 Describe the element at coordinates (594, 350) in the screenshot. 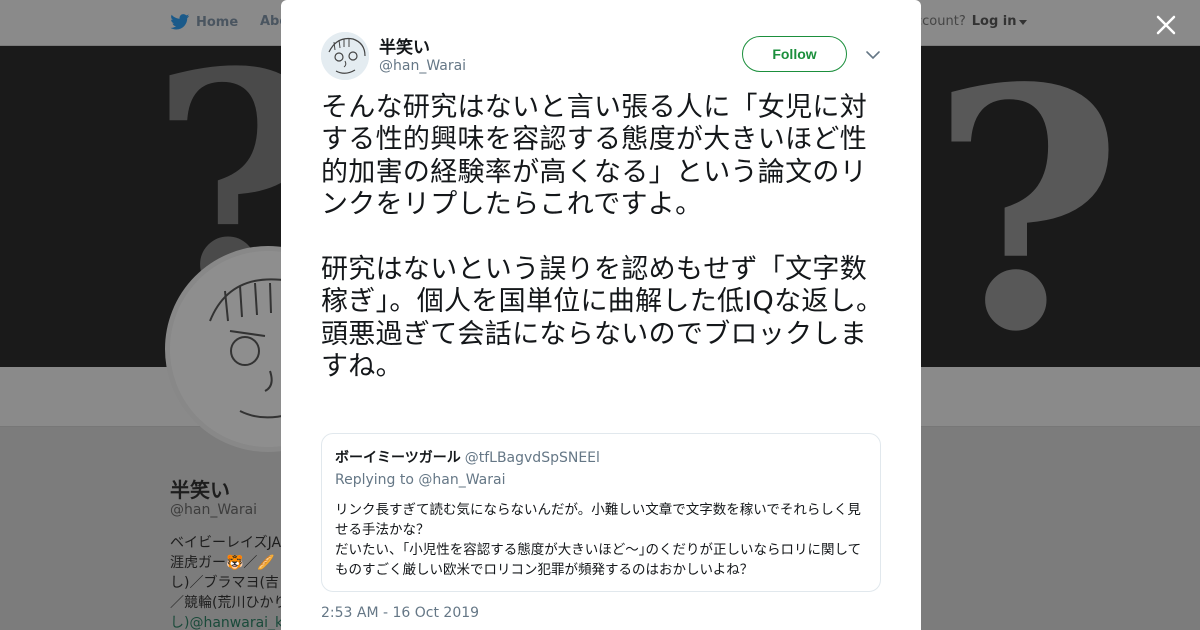

I see `tweet-paragraph: 頭悪過ぎて会話にならないのでブロックしますね。` at that location.